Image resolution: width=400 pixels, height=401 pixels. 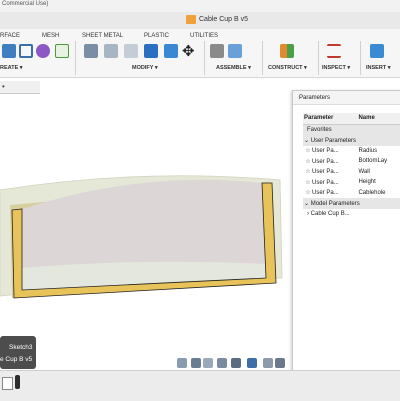 I want to click on document-title: Cable Cup B v5, so click(x=223, y=19).